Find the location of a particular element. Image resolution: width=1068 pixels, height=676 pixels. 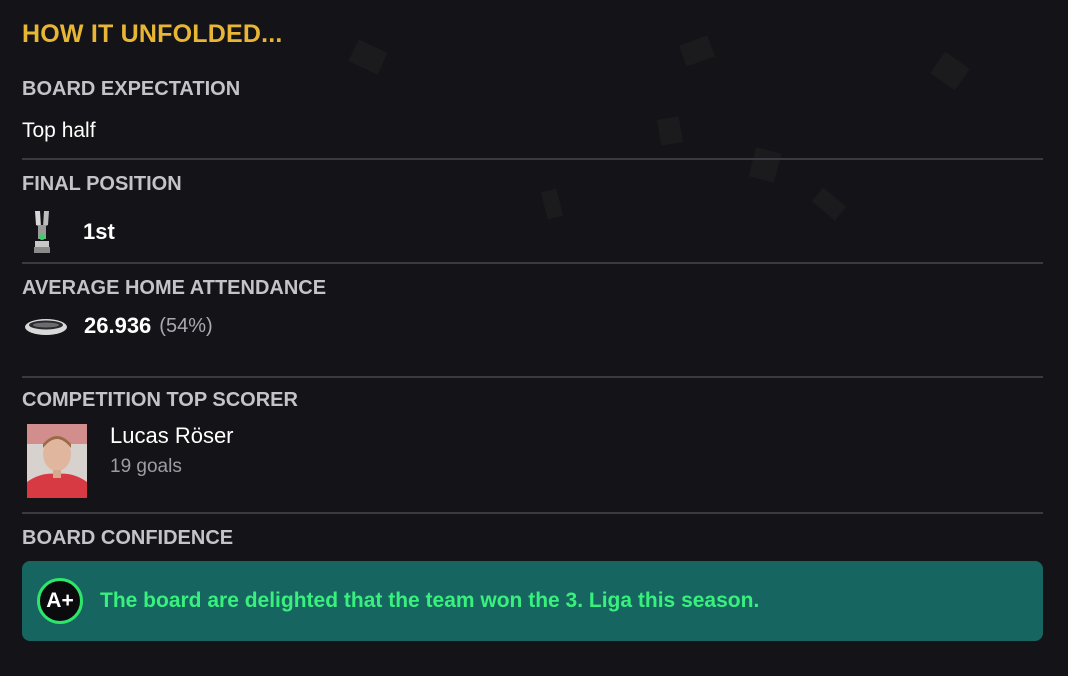

player-photo is located at coordinates (57, 461).